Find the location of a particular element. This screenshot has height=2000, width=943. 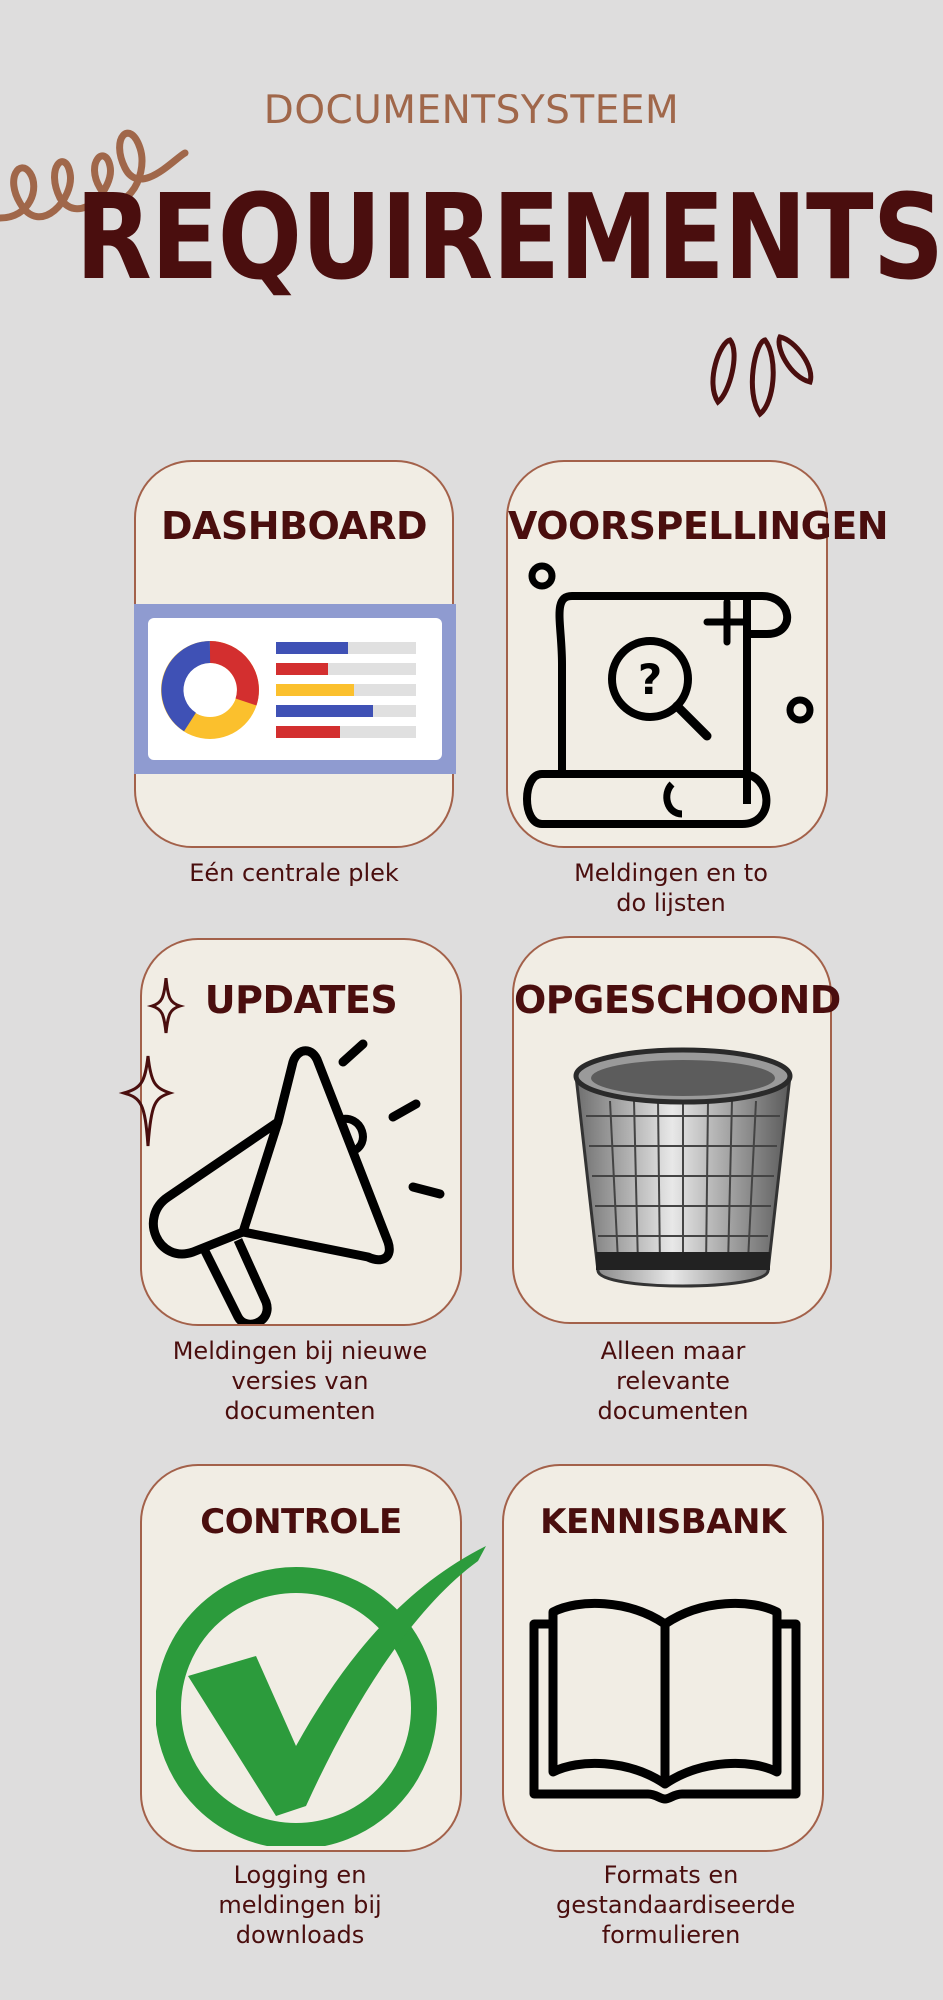

card-caption: Eén centrale plek is located at coordinates (294, 873).